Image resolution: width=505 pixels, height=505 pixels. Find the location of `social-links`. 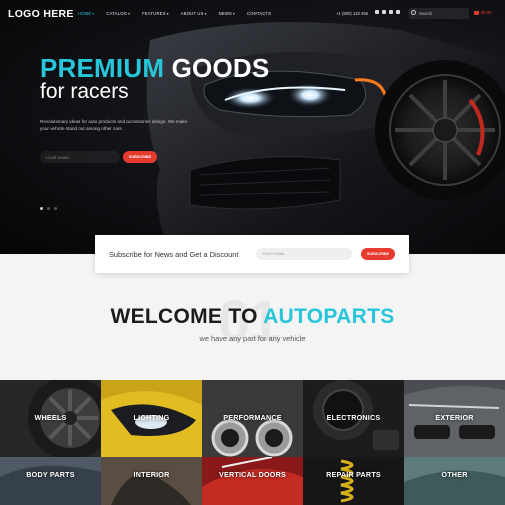

social-links is located at coordinates (387, 12).